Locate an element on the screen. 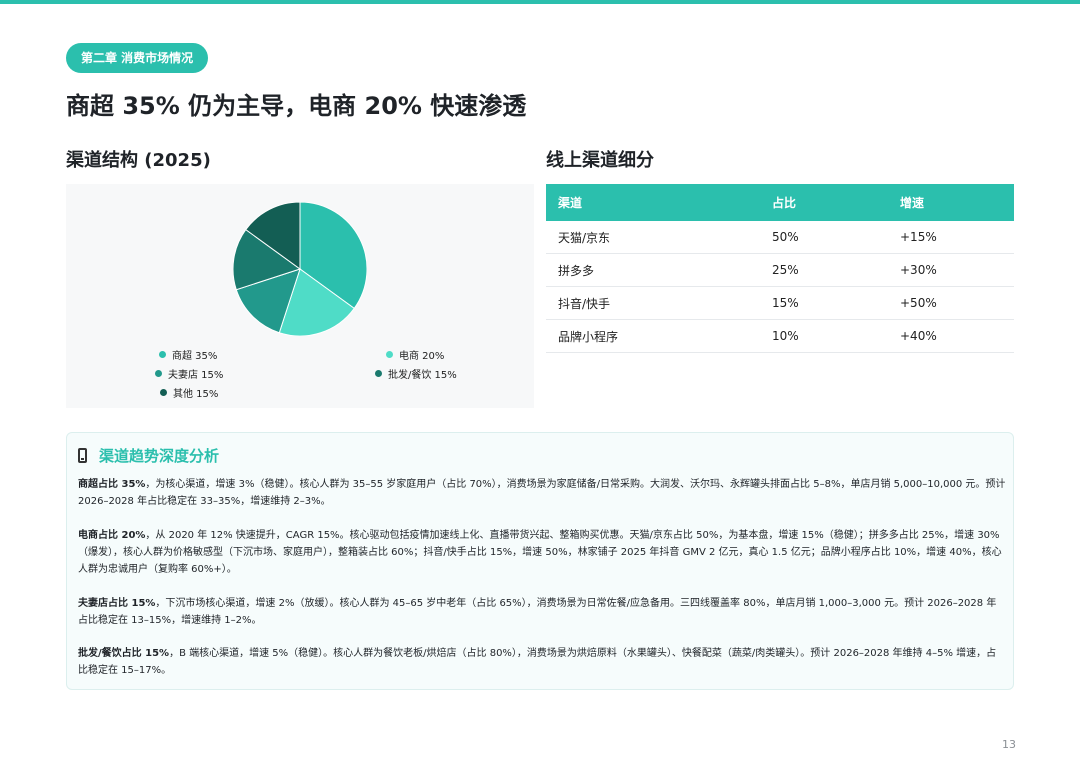 The height and width of the screenshot is (763, 1080). legend-label: 夫妻店 15% is located at coordinates (196, 375).